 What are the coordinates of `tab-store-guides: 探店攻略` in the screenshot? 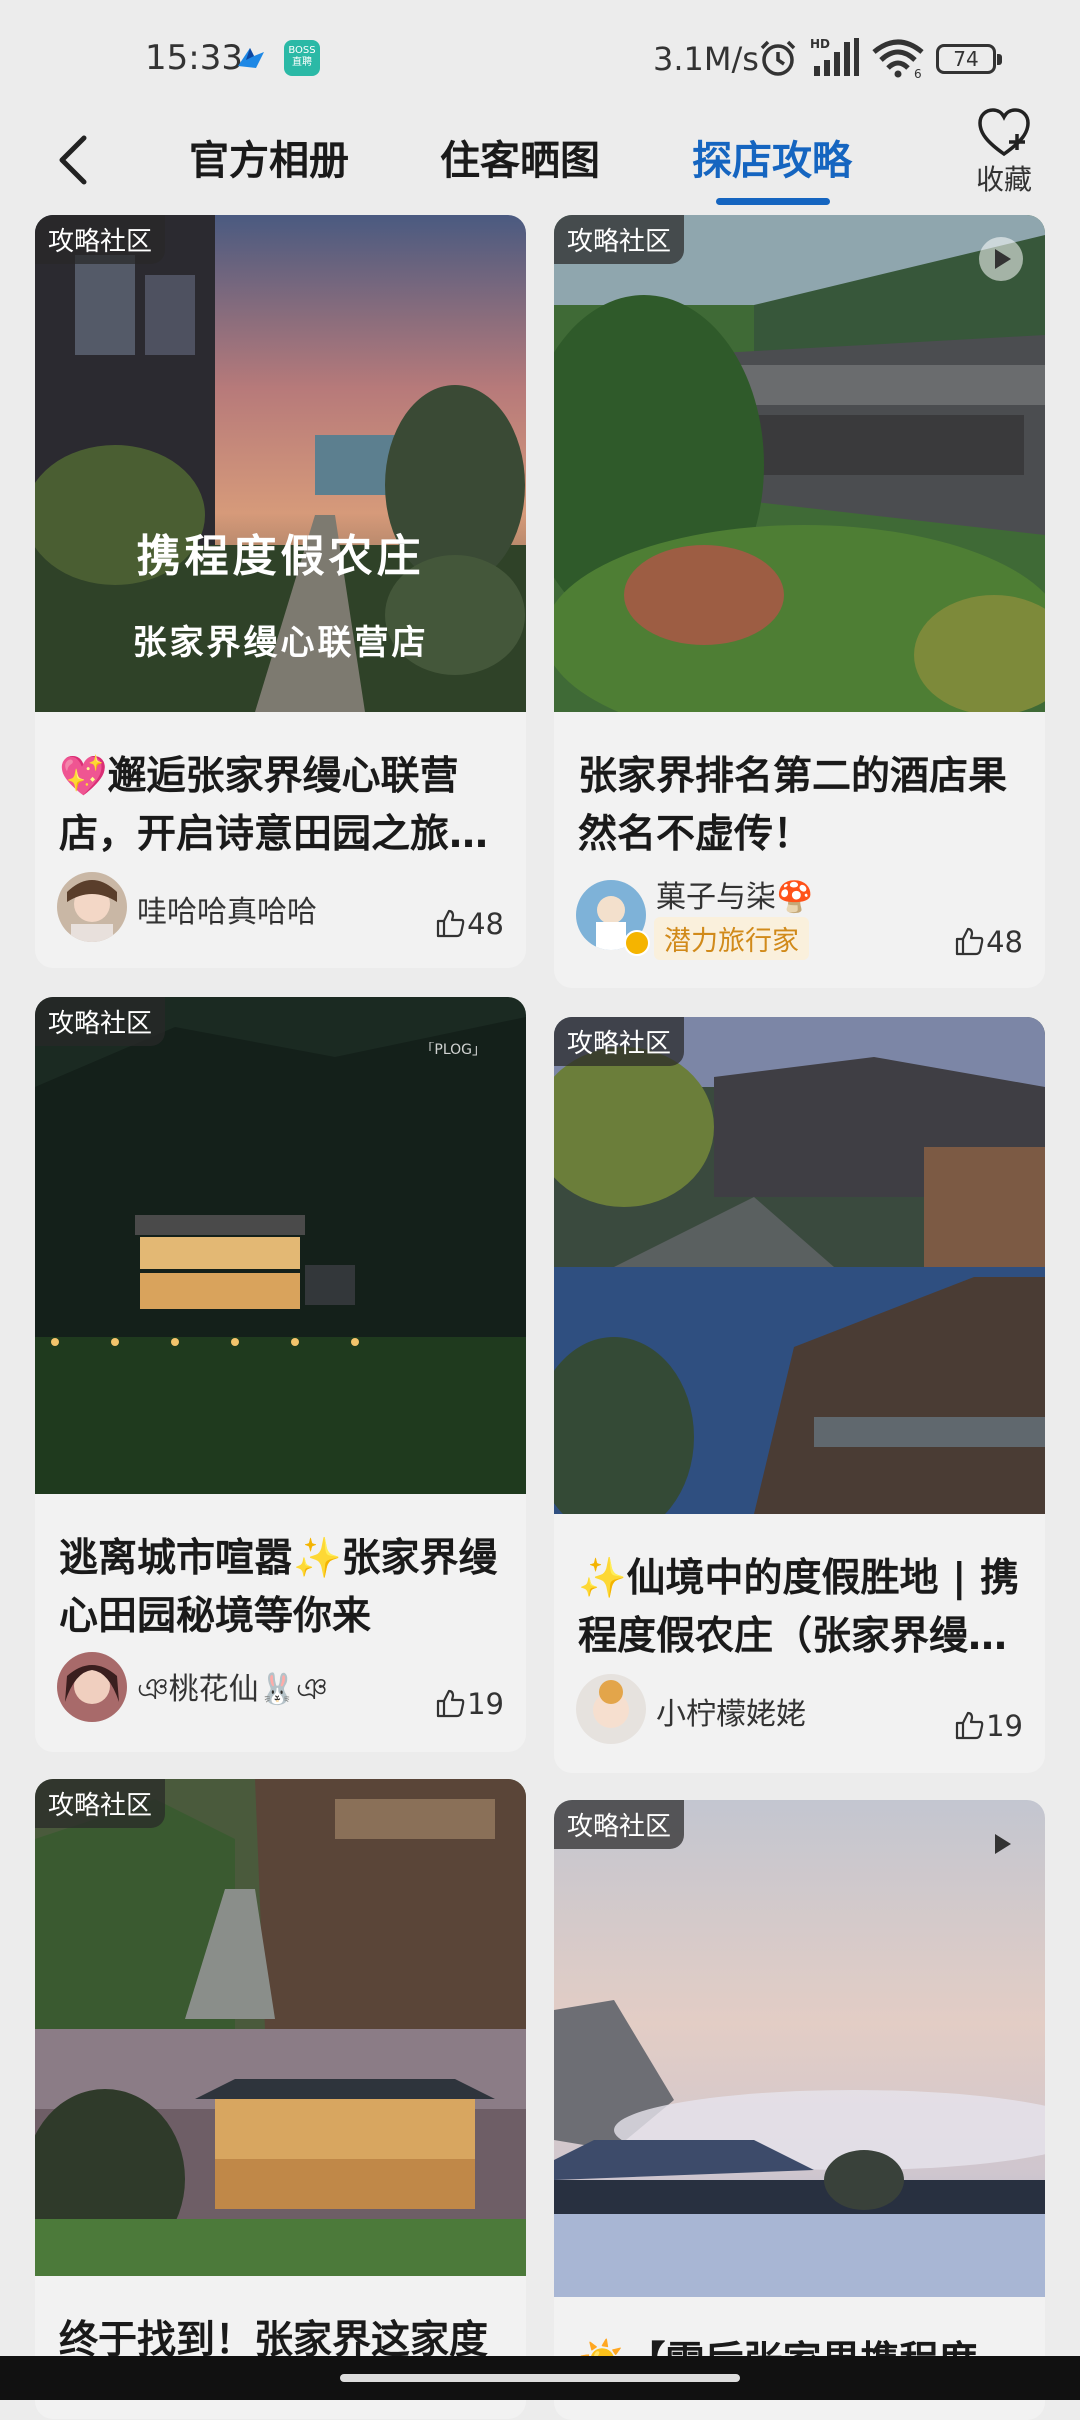 It's located at (772, 157).